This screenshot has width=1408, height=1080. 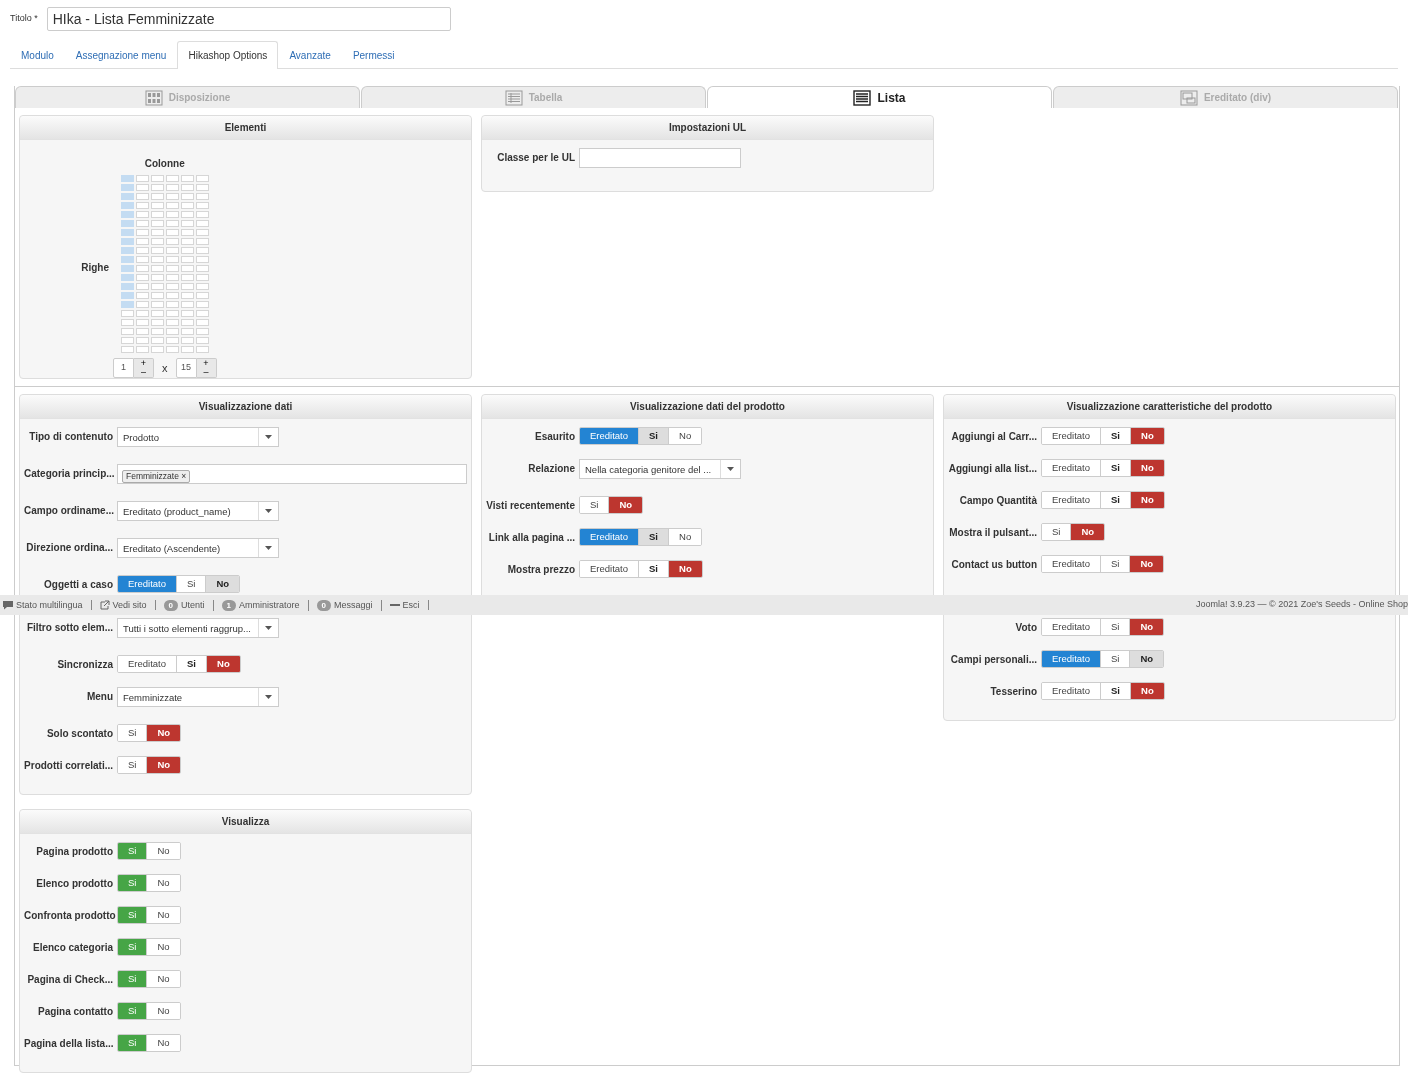 I want to click on status-link: Utenti, so click(x=193, y=605).